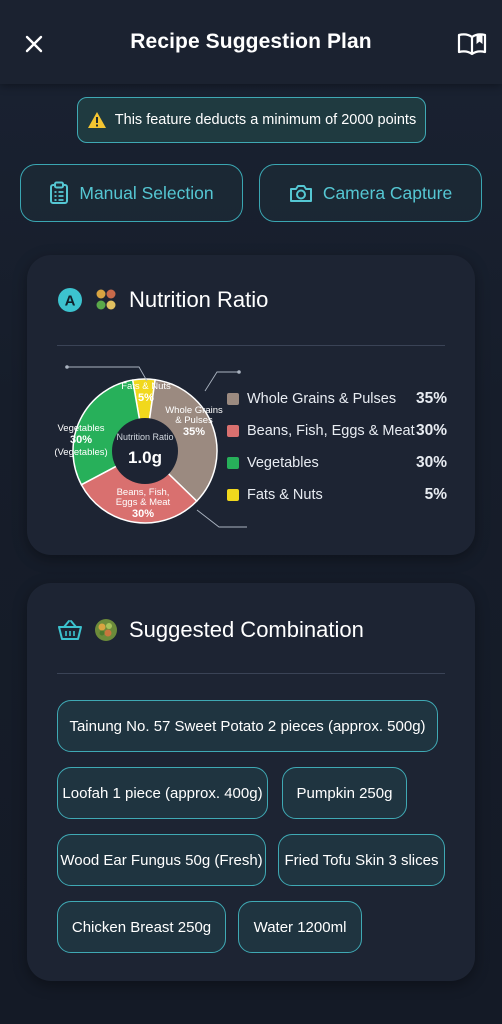 This screenshot has height=1024, width=502. I want to click on pie-slice-label: Fats & Nuts, so click(146, 386).